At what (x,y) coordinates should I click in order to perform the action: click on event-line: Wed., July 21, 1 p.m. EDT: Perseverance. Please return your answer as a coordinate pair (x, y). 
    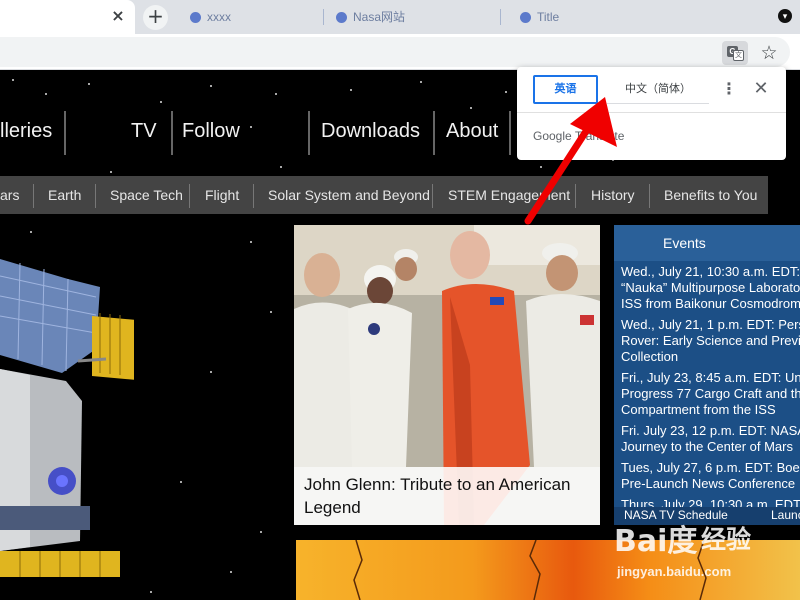
    Looking at the image, I should click on (710, 324).